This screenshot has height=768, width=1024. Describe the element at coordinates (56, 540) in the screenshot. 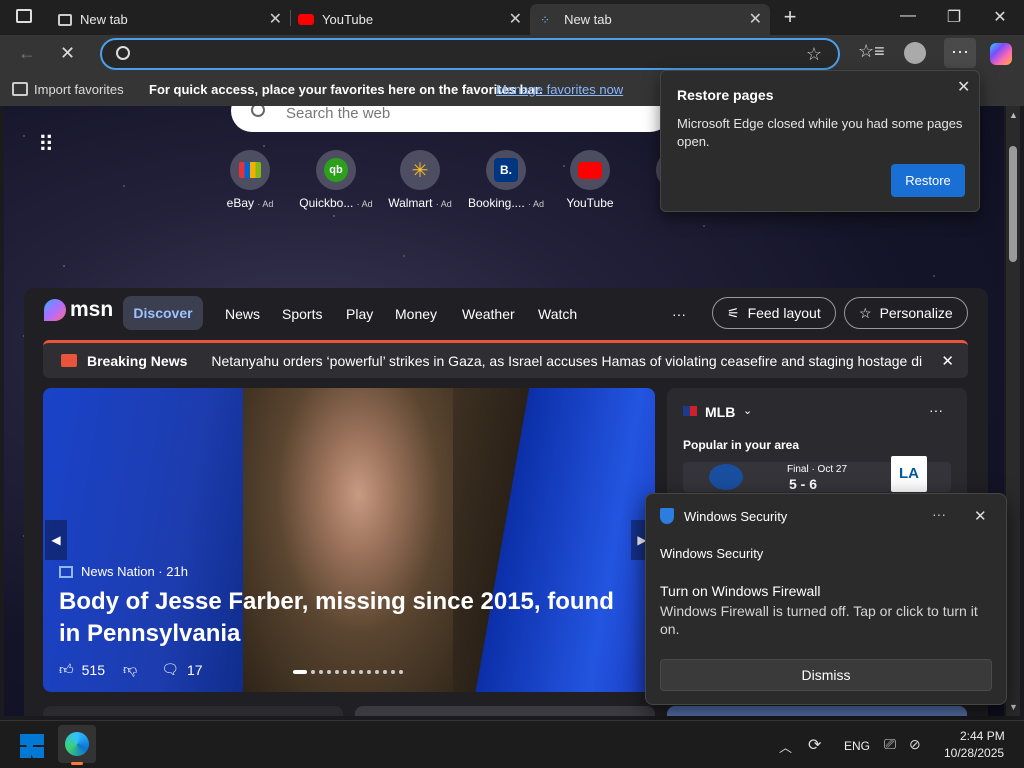

I see `previous-icon: ◀` at that location.